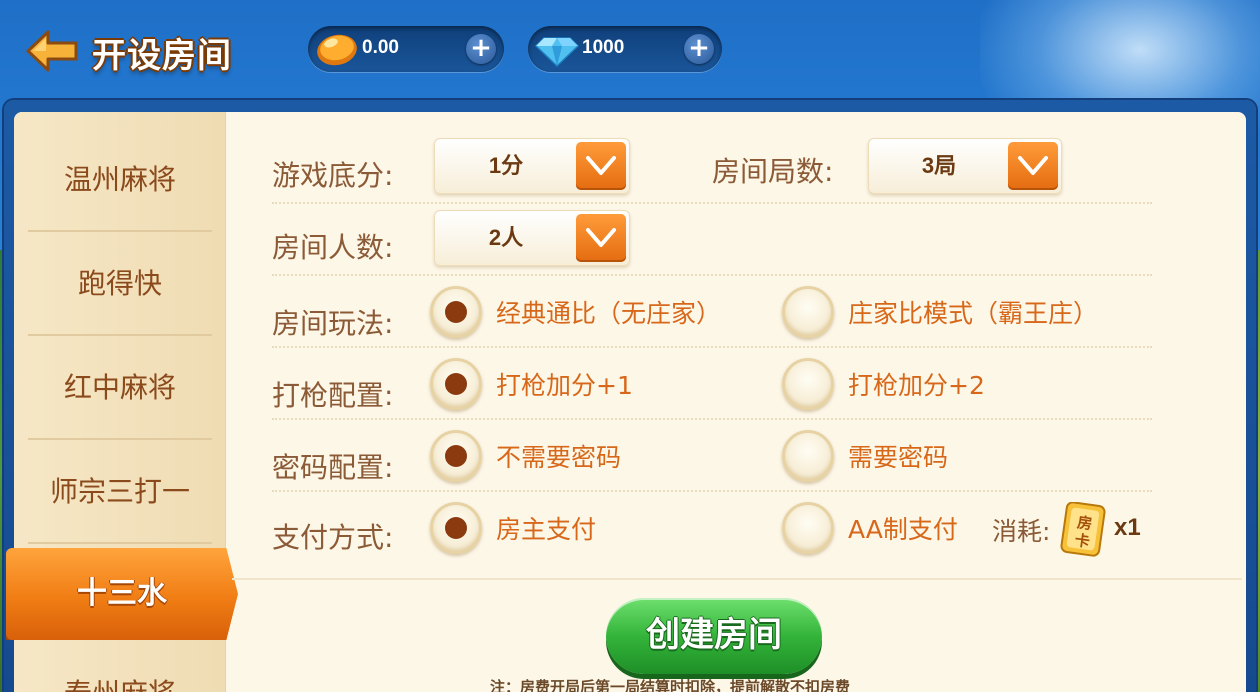  Describe the element at coordinates (773, 171) in the screenshot. I see `rounds-label: 房间局数:` at that location.